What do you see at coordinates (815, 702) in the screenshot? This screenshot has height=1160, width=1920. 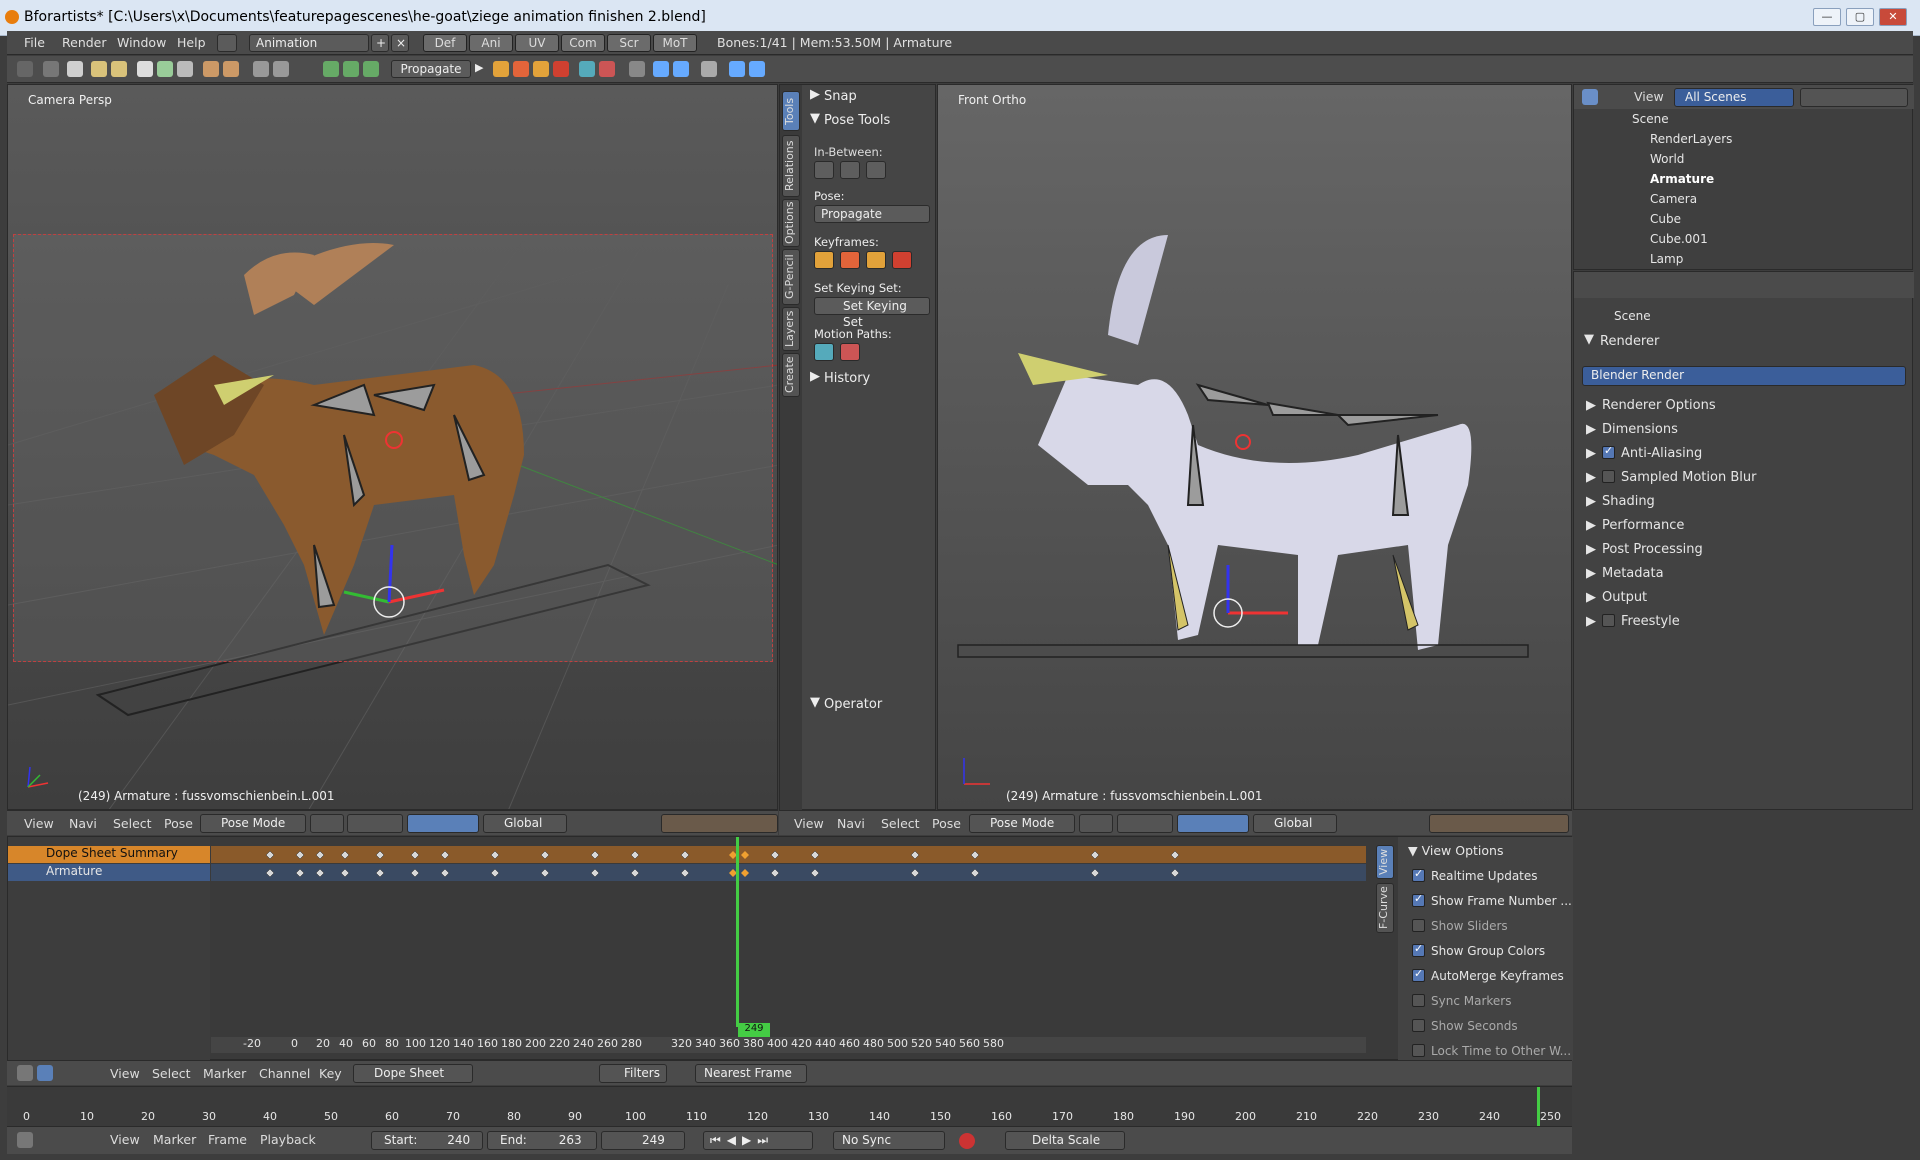 I see `operator-expander-icon: ▼` at bounding box center [815, 702].